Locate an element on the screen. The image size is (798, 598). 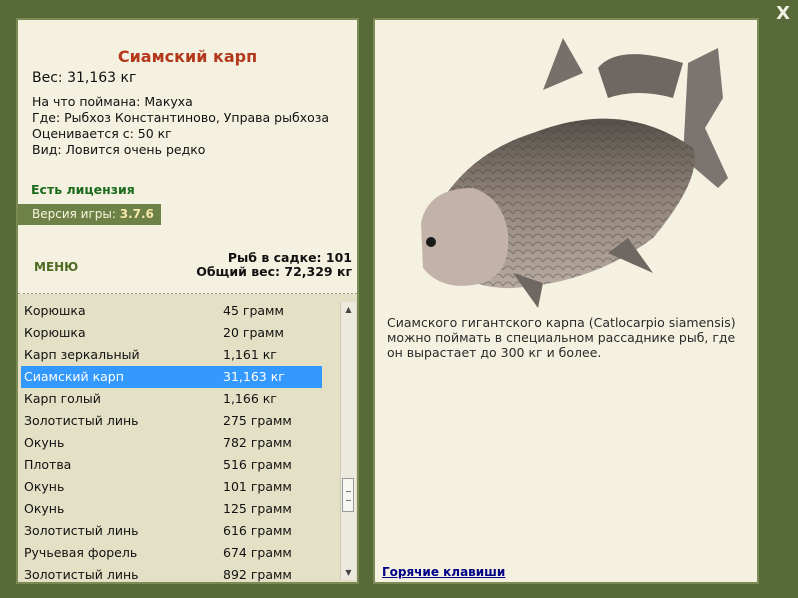
list-item: Корюшка 45 грамм is located at coordinates (178, 311).